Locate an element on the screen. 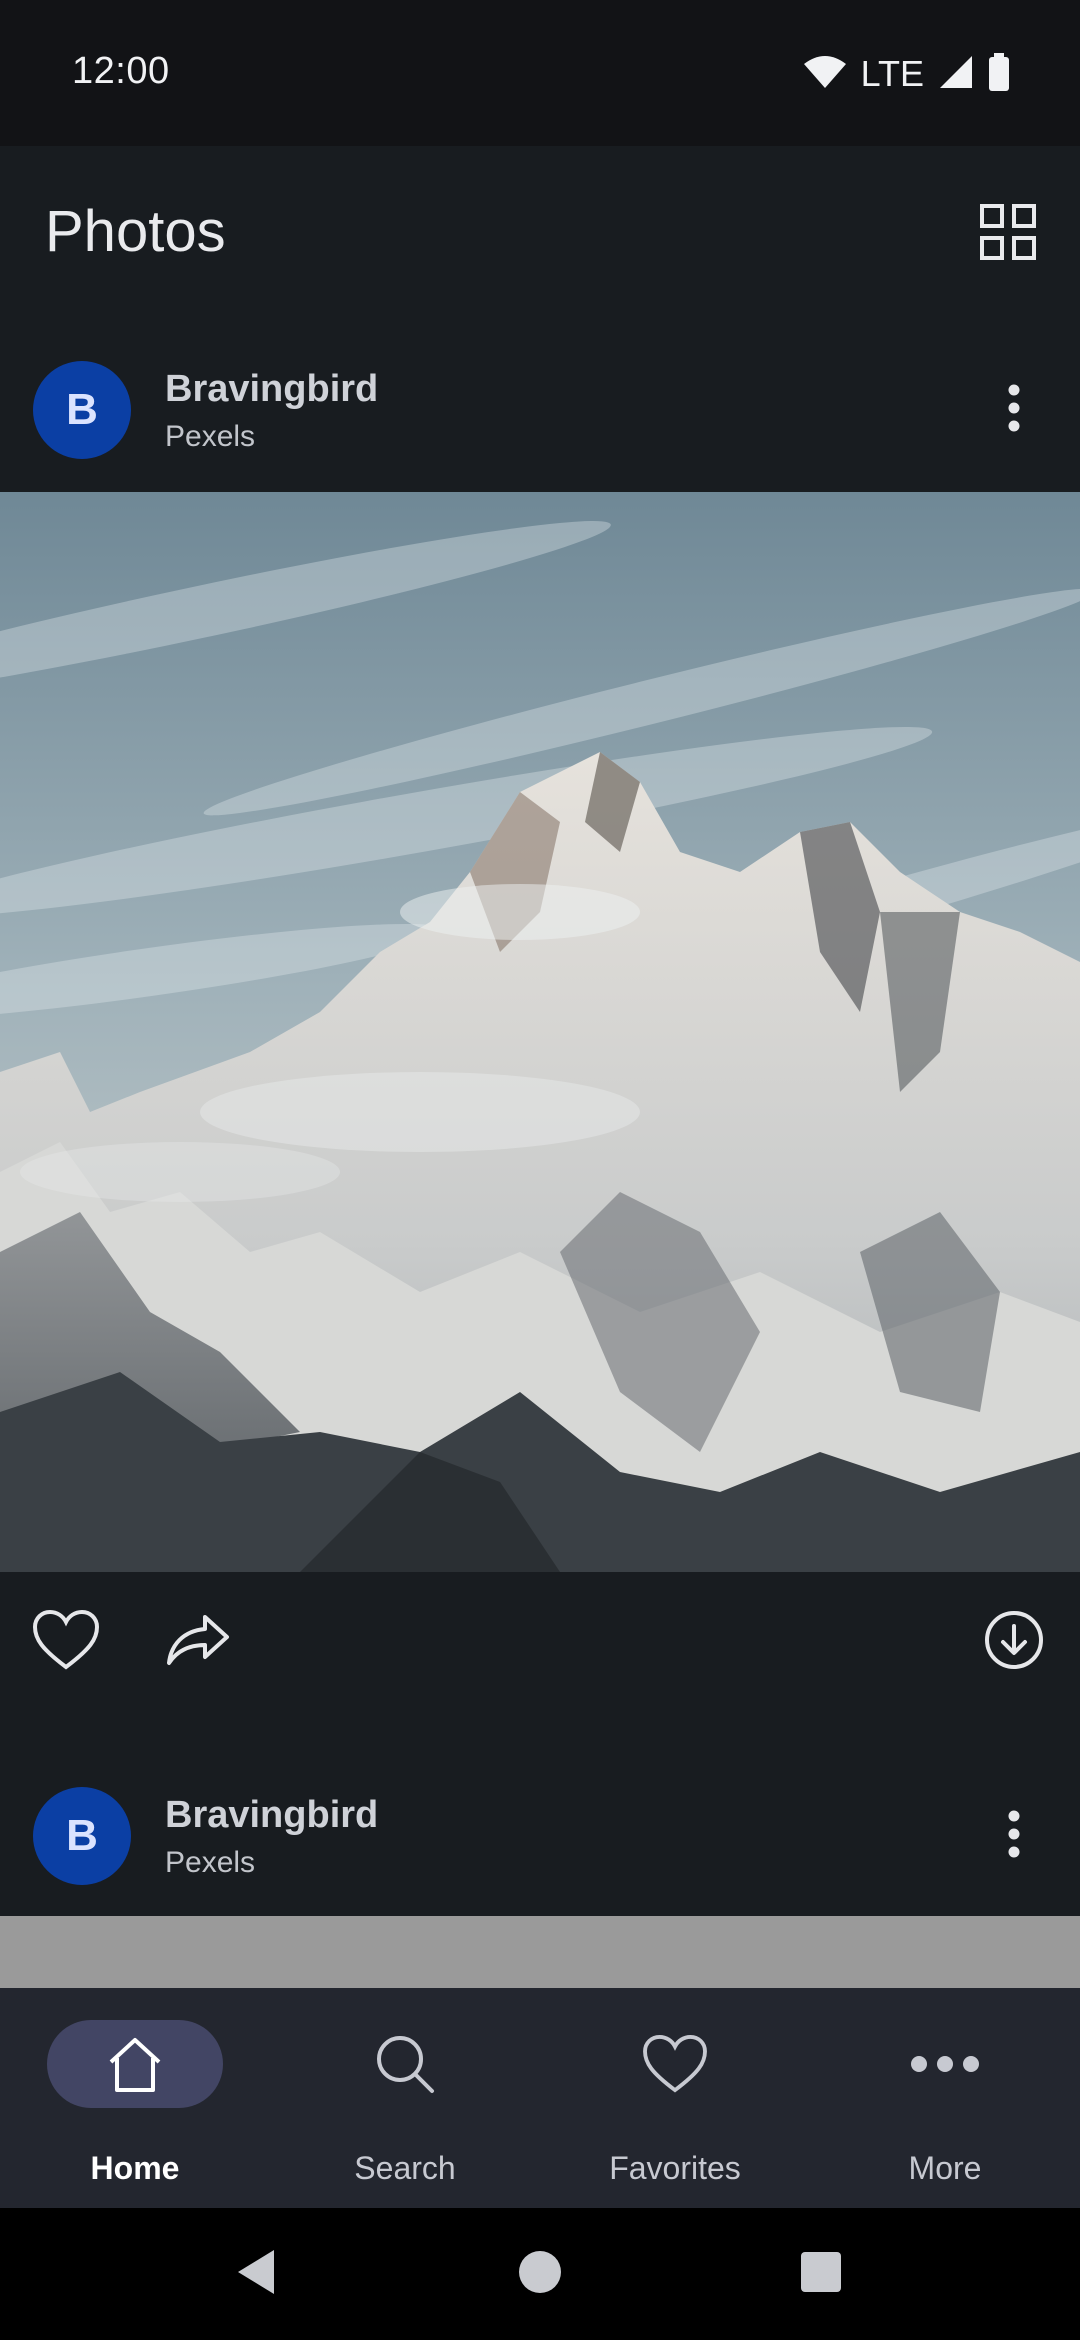 Image resolution: width=1080 pixels, height=2340 pixels. download-button is located at coordinates (1014, 1642).